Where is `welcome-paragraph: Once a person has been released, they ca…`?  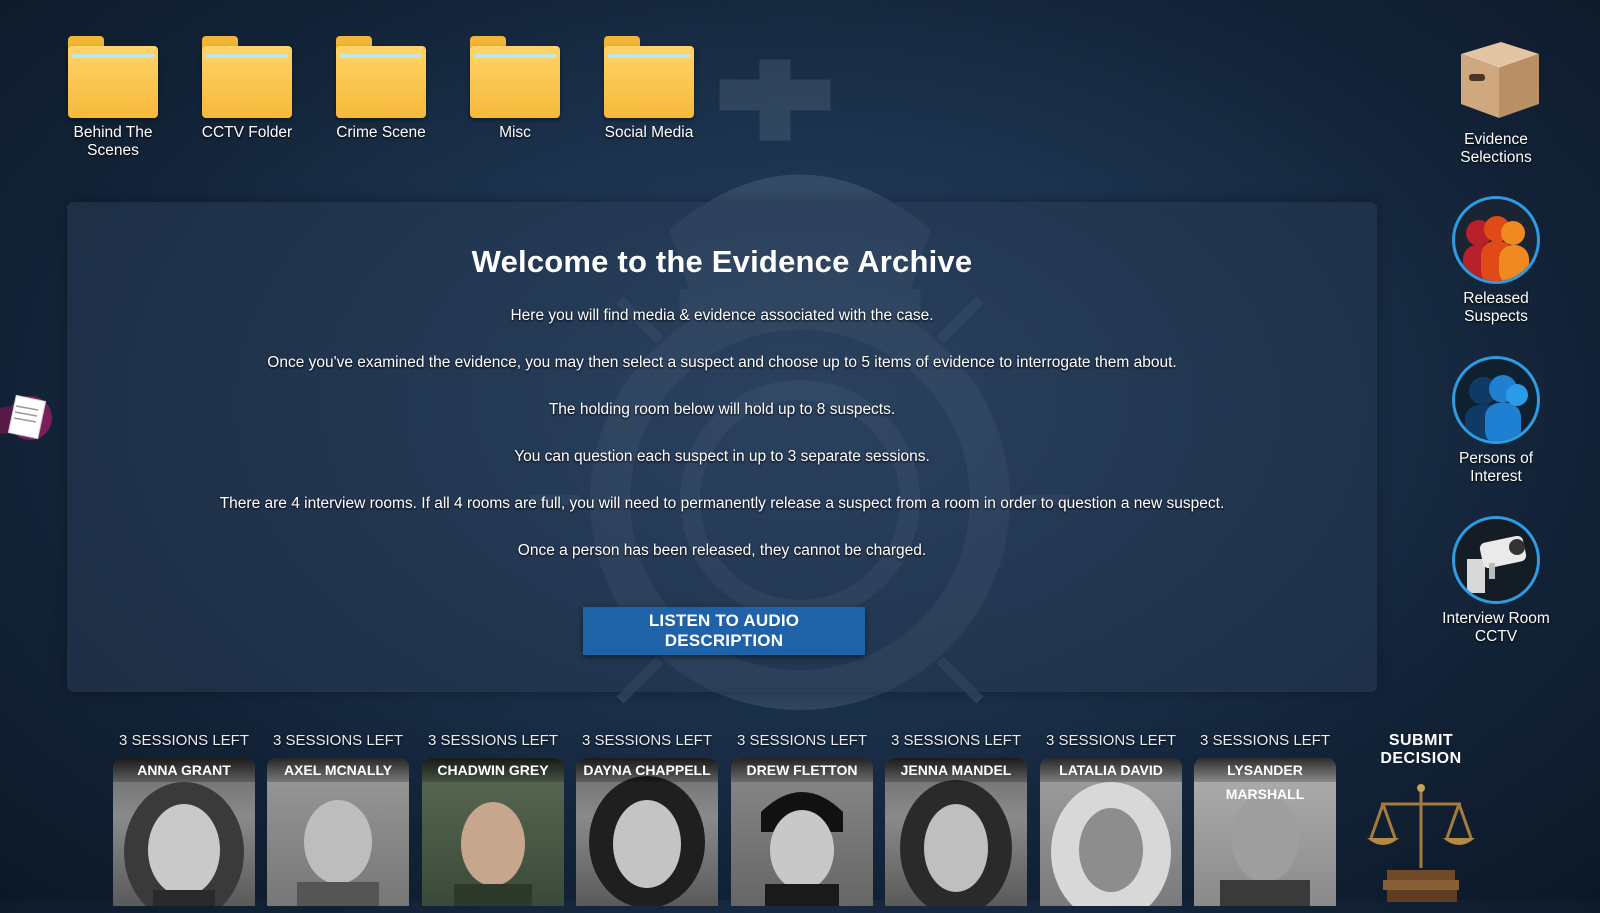
welcome-paragraph: Once a person has been released, they ca… is located at coordinates (722, 550).